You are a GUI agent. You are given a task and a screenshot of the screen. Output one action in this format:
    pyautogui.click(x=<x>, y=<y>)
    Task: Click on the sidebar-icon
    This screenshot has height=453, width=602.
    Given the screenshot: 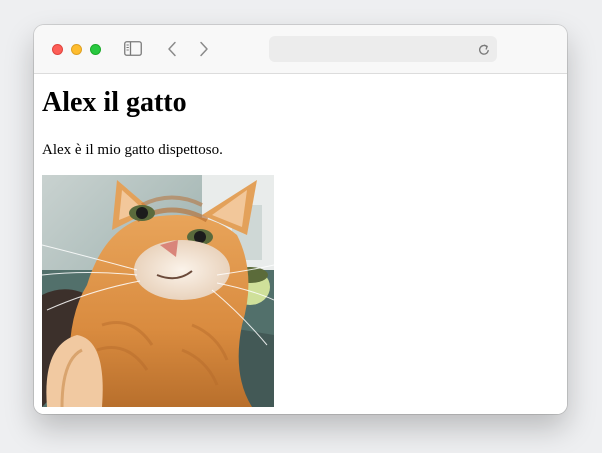 What is the action you would take?
    pyautogui.click(x=133, y=48)
    